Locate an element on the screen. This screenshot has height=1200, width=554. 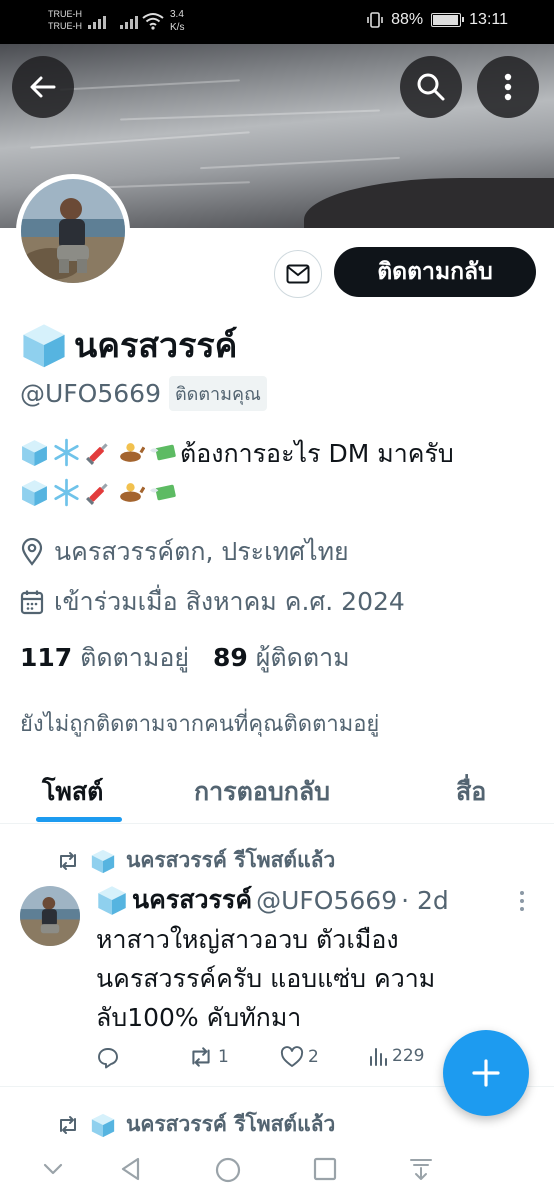
tweet-author-name: นครสวรรค์ is located at coordinates (192, 900).